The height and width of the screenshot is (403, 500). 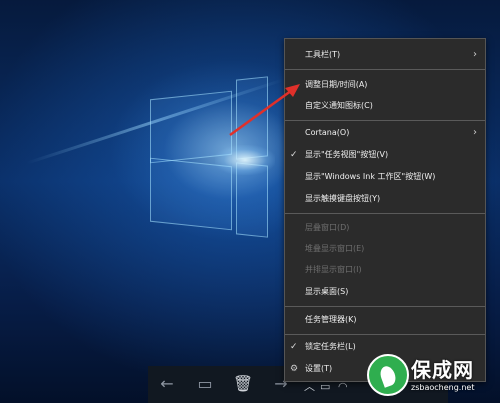 I want to click on logo-glow, so click(x=245, y=160).